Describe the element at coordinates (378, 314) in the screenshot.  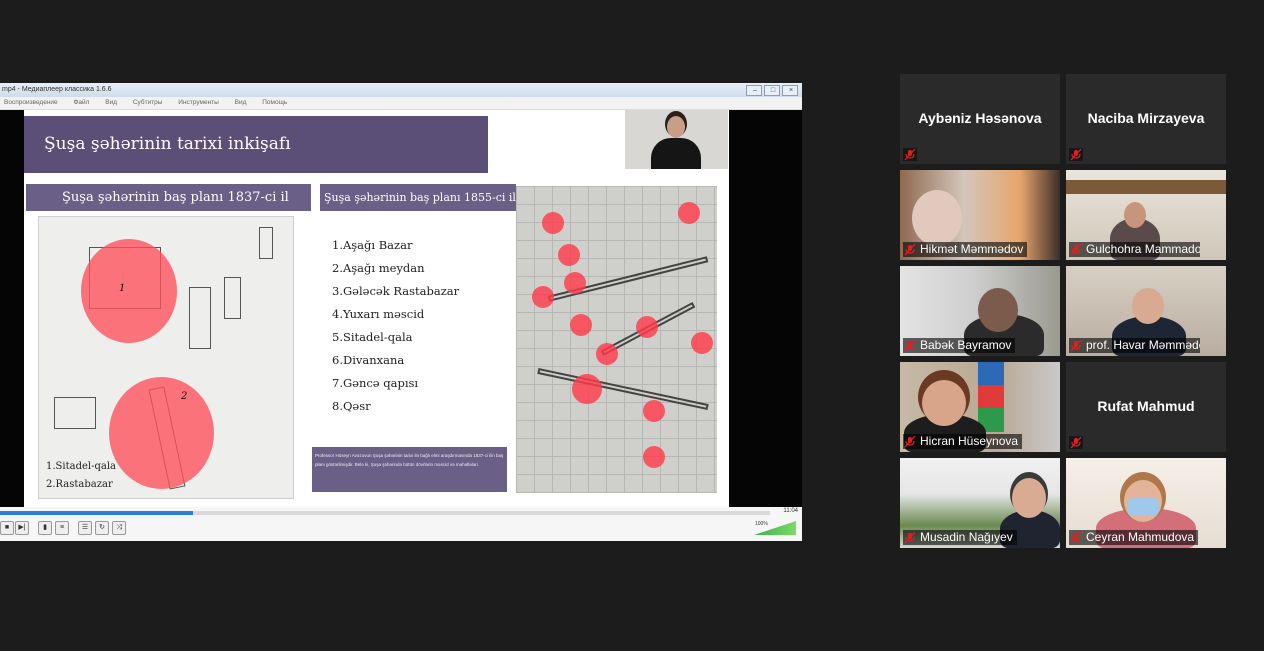
I see `list-item: 4.Yuxarı məscid` at that location.